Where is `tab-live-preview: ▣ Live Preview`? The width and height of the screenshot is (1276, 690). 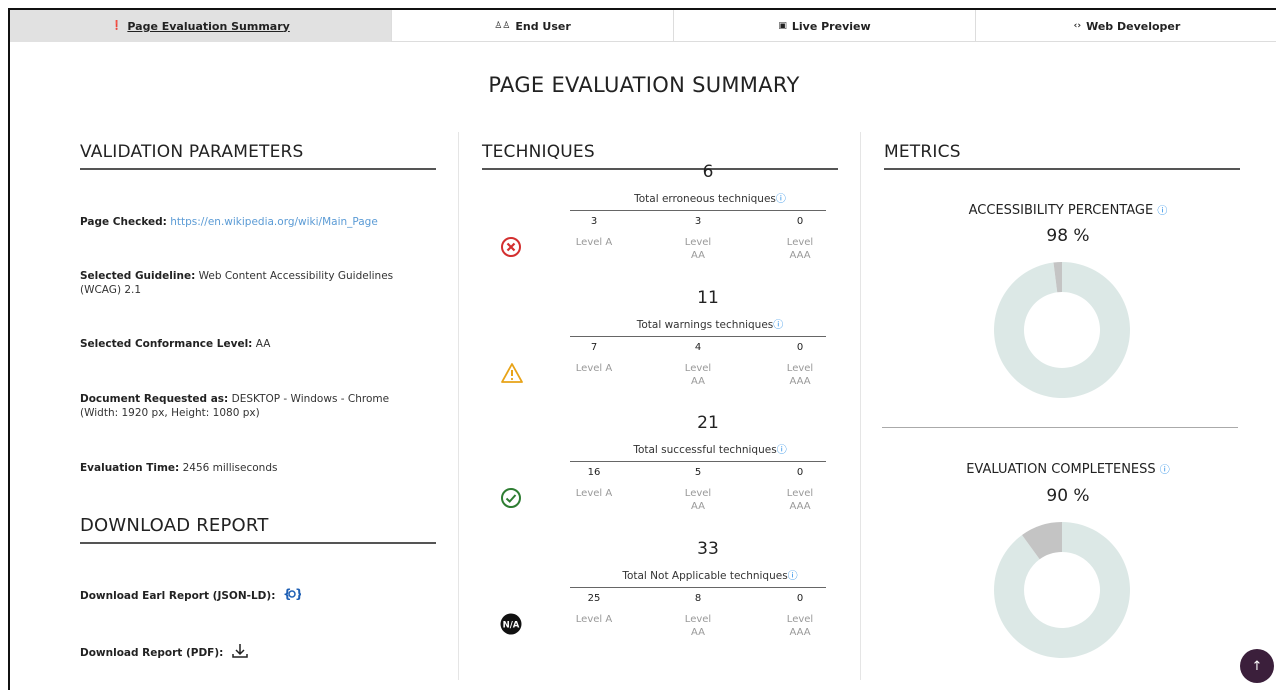
tab-live-preview: ▣ Live Preview is located at coordinates (825, 26).